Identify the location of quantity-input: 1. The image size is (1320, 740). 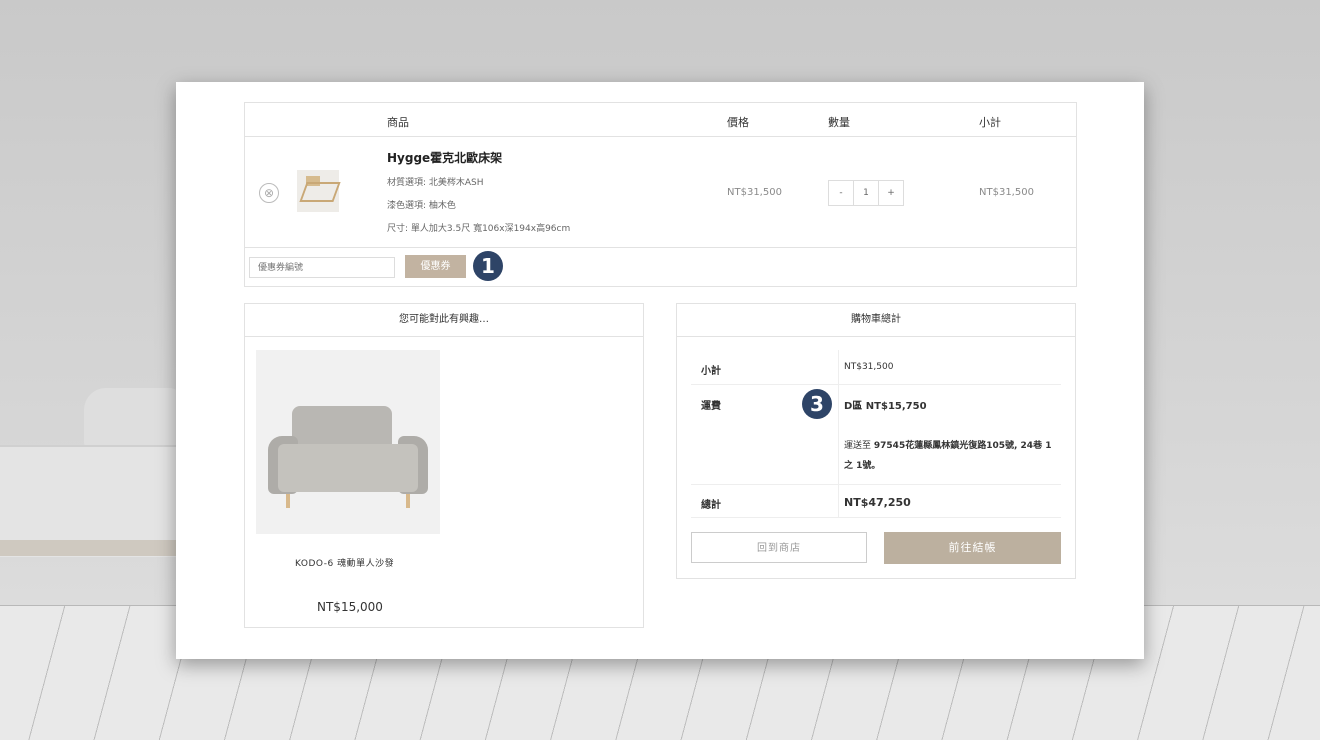
(866, 193).